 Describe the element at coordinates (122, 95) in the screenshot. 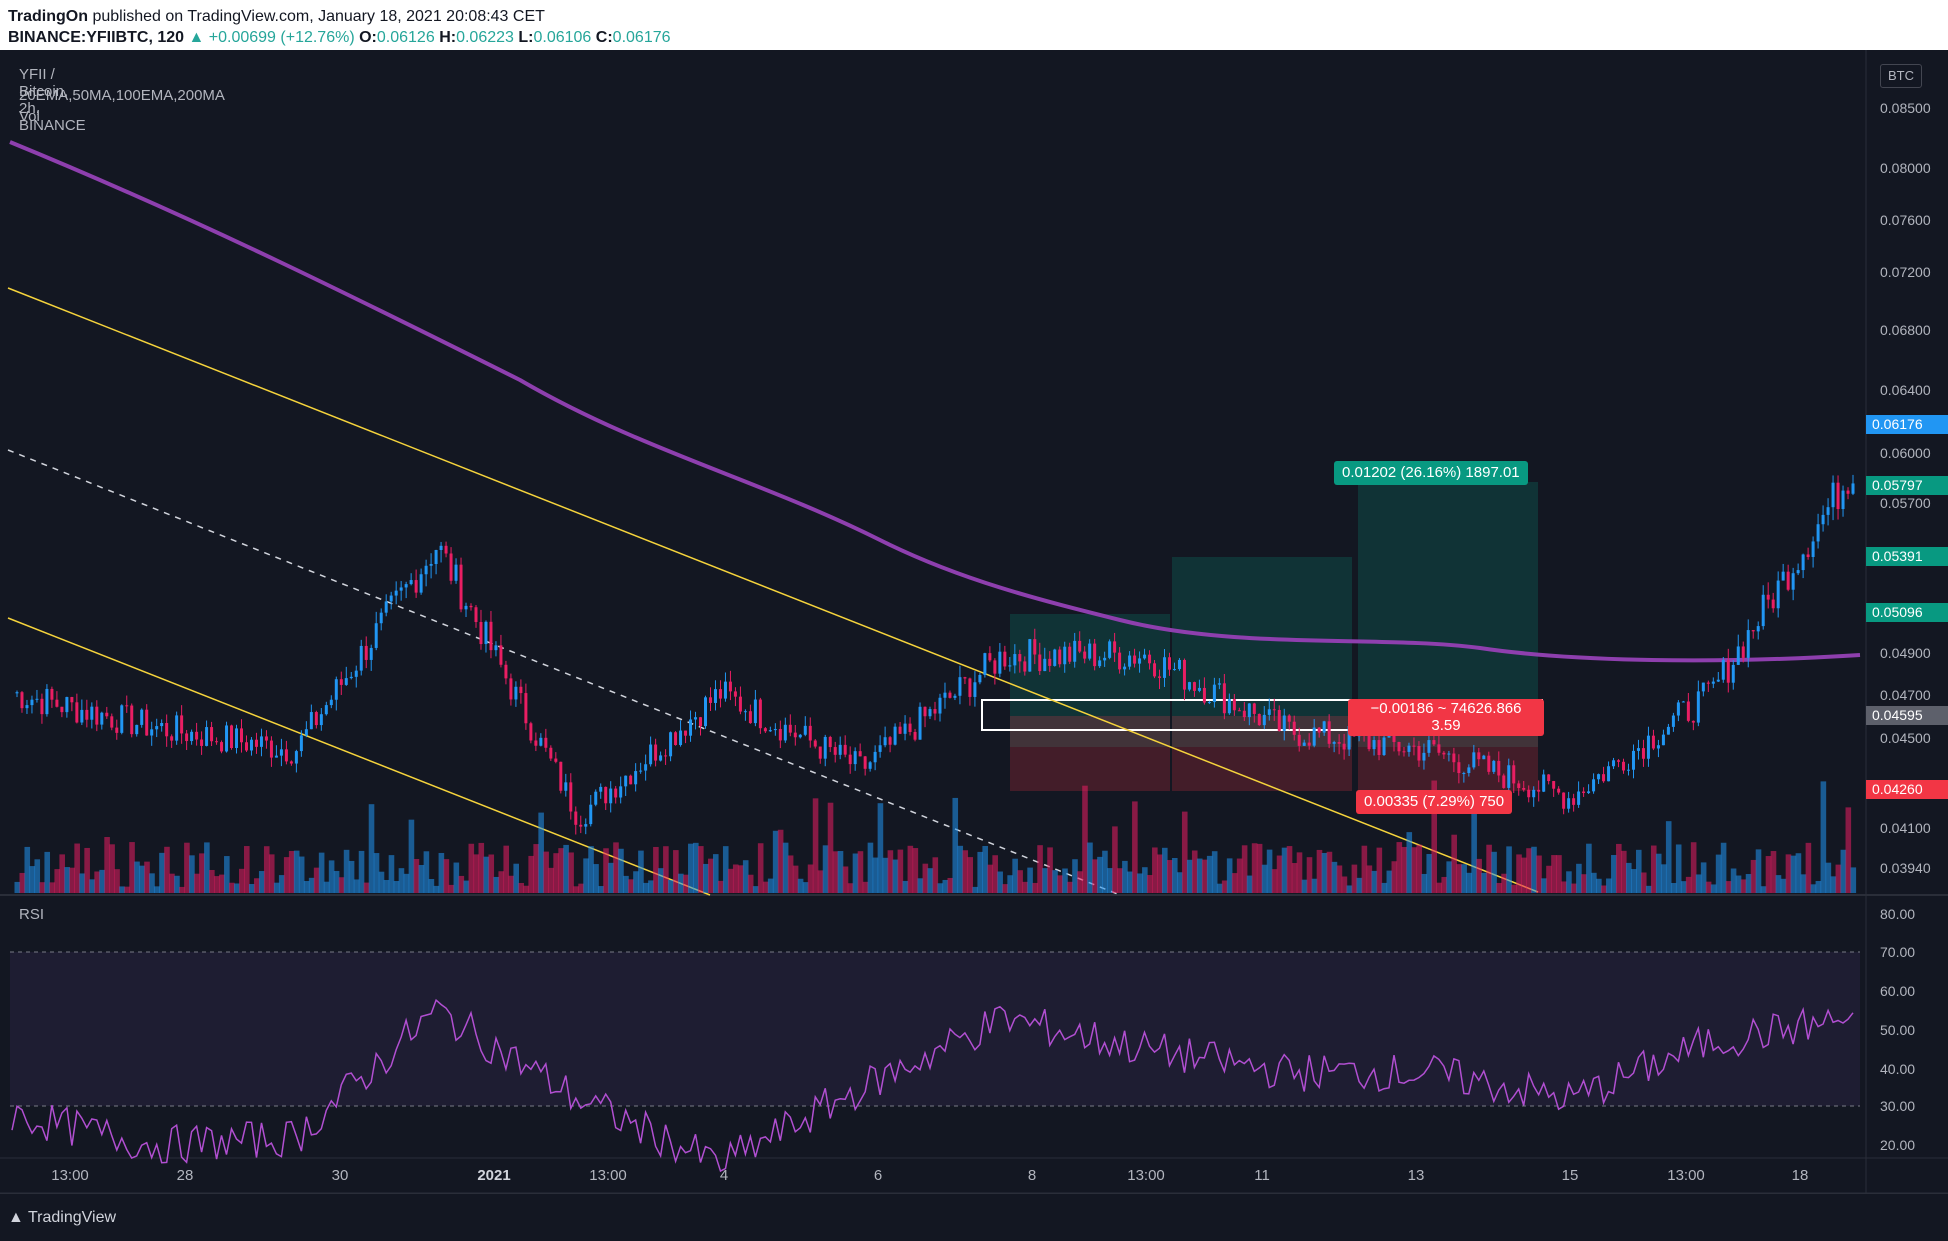

I see `indicator-list: 20EMA,50MA,100EMA,200MA` at that location.